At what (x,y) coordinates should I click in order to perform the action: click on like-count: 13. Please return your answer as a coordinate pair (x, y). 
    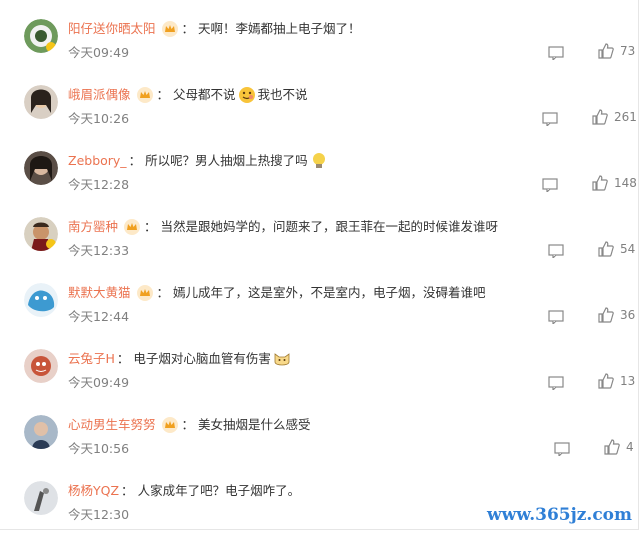
    Looking at the image, I should click on (628, 381).